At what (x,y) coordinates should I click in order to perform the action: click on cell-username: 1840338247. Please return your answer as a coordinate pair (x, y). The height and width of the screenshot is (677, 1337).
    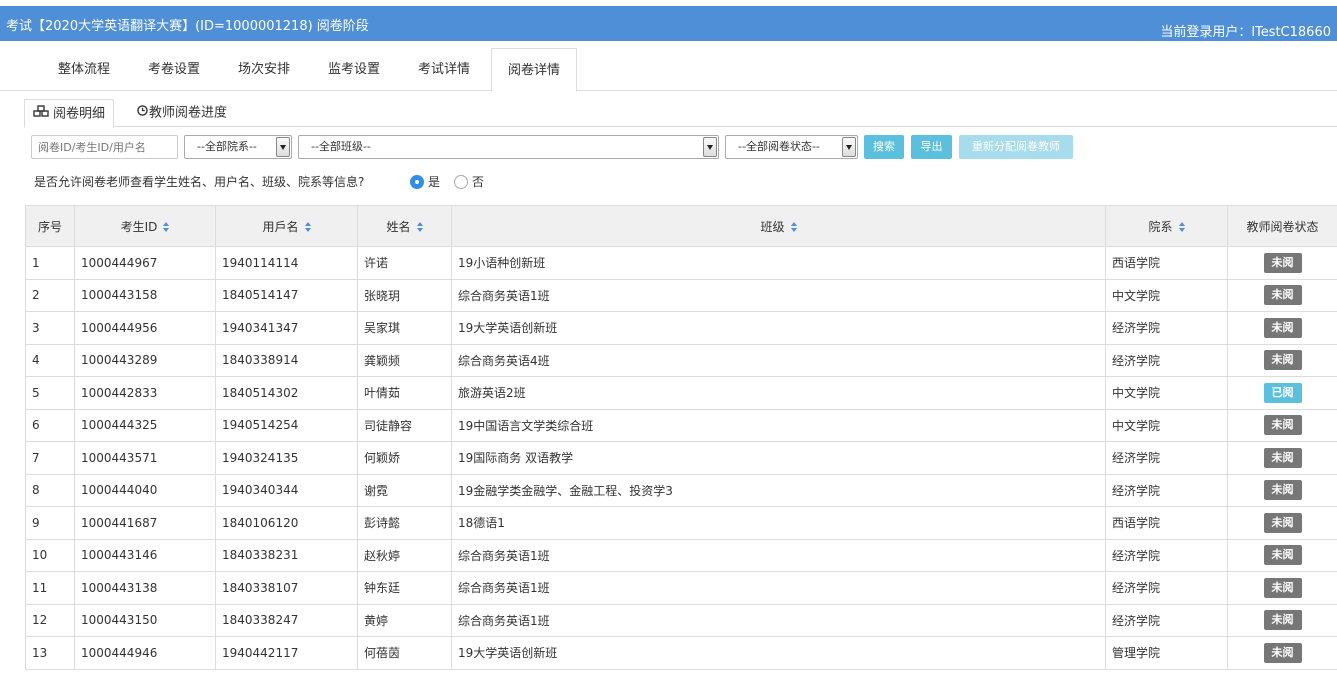
    Looking at the image, I should click on (286, 620).